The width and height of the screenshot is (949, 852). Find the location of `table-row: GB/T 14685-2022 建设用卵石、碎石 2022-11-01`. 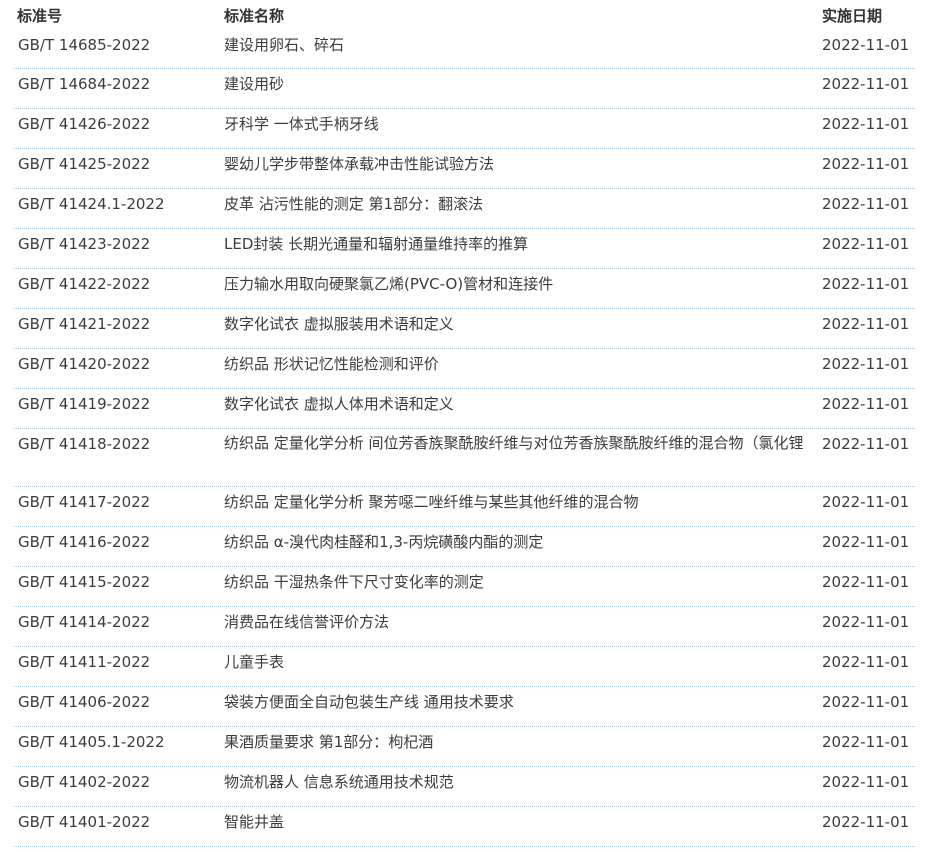

table-row: GB/T 14685-2022 建设用卵石、碎石 2022-11-01 is located at coordinates (464, 49).